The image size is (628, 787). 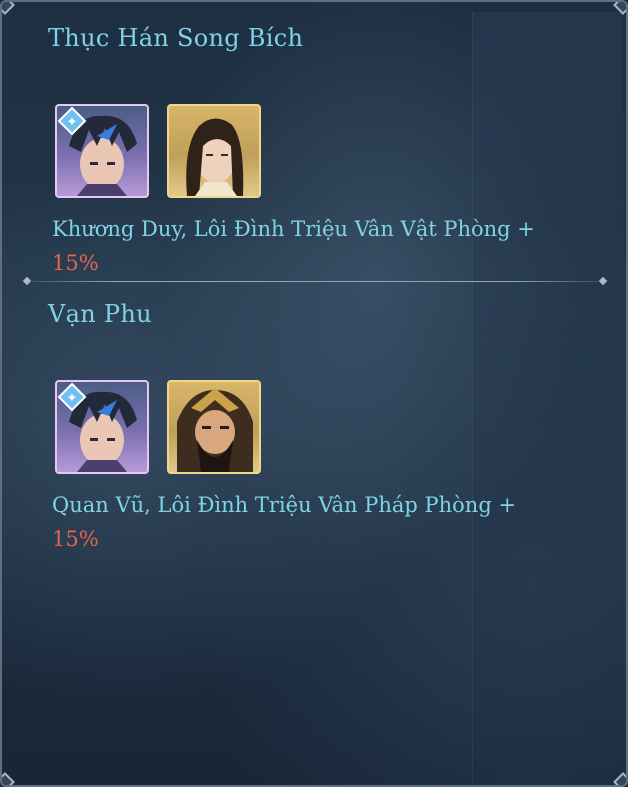 I want to click on hero-portrait-khuong-duy, so click(x=214, y=151).